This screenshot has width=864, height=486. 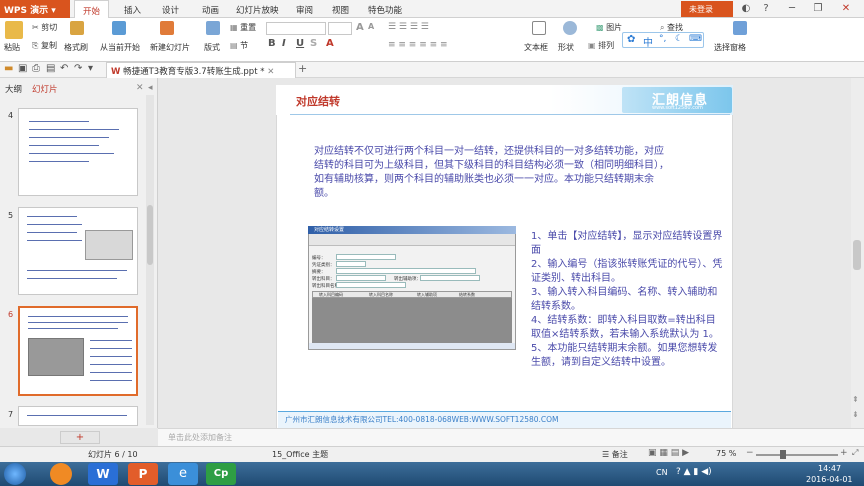 I want to click on font-size-combo, so click(x=340, y=28).